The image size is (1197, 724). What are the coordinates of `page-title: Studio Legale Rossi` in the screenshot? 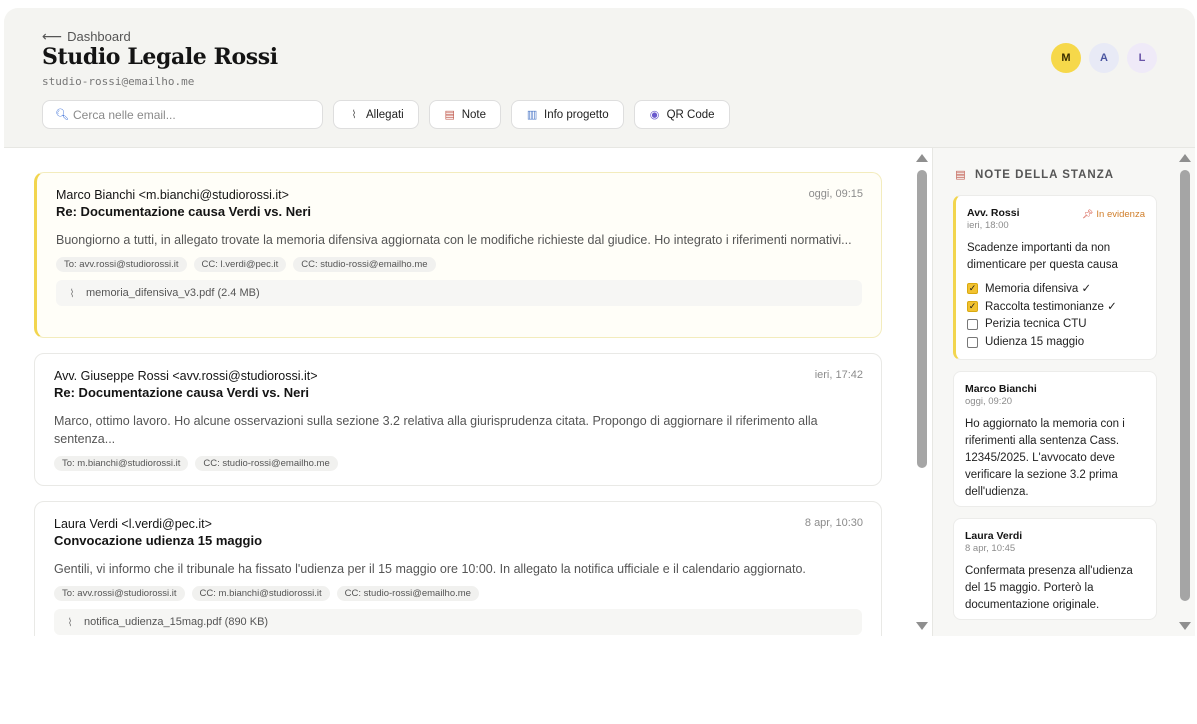 It's located at (160, 57).